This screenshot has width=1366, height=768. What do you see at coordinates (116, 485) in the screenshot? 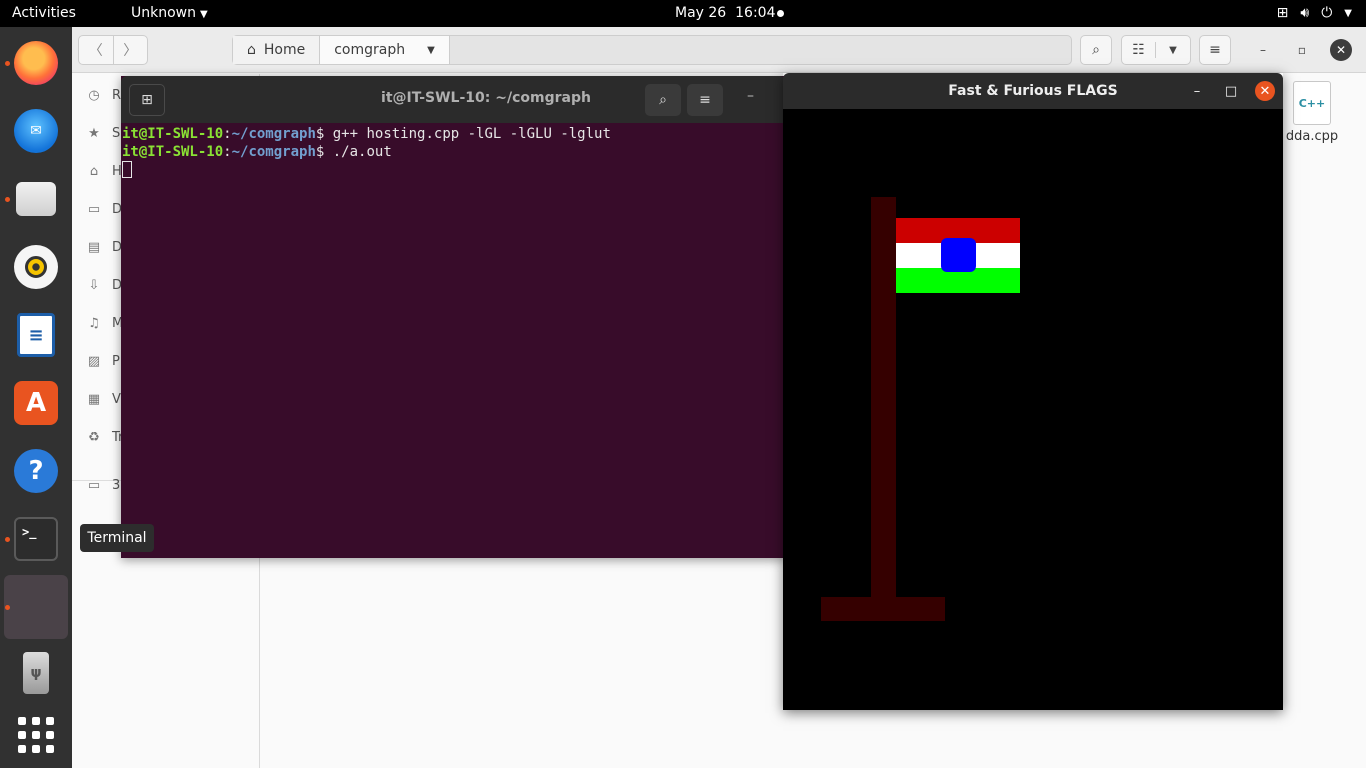
I see `sidebar-item-label: 3` at bounding box center [116, 485].